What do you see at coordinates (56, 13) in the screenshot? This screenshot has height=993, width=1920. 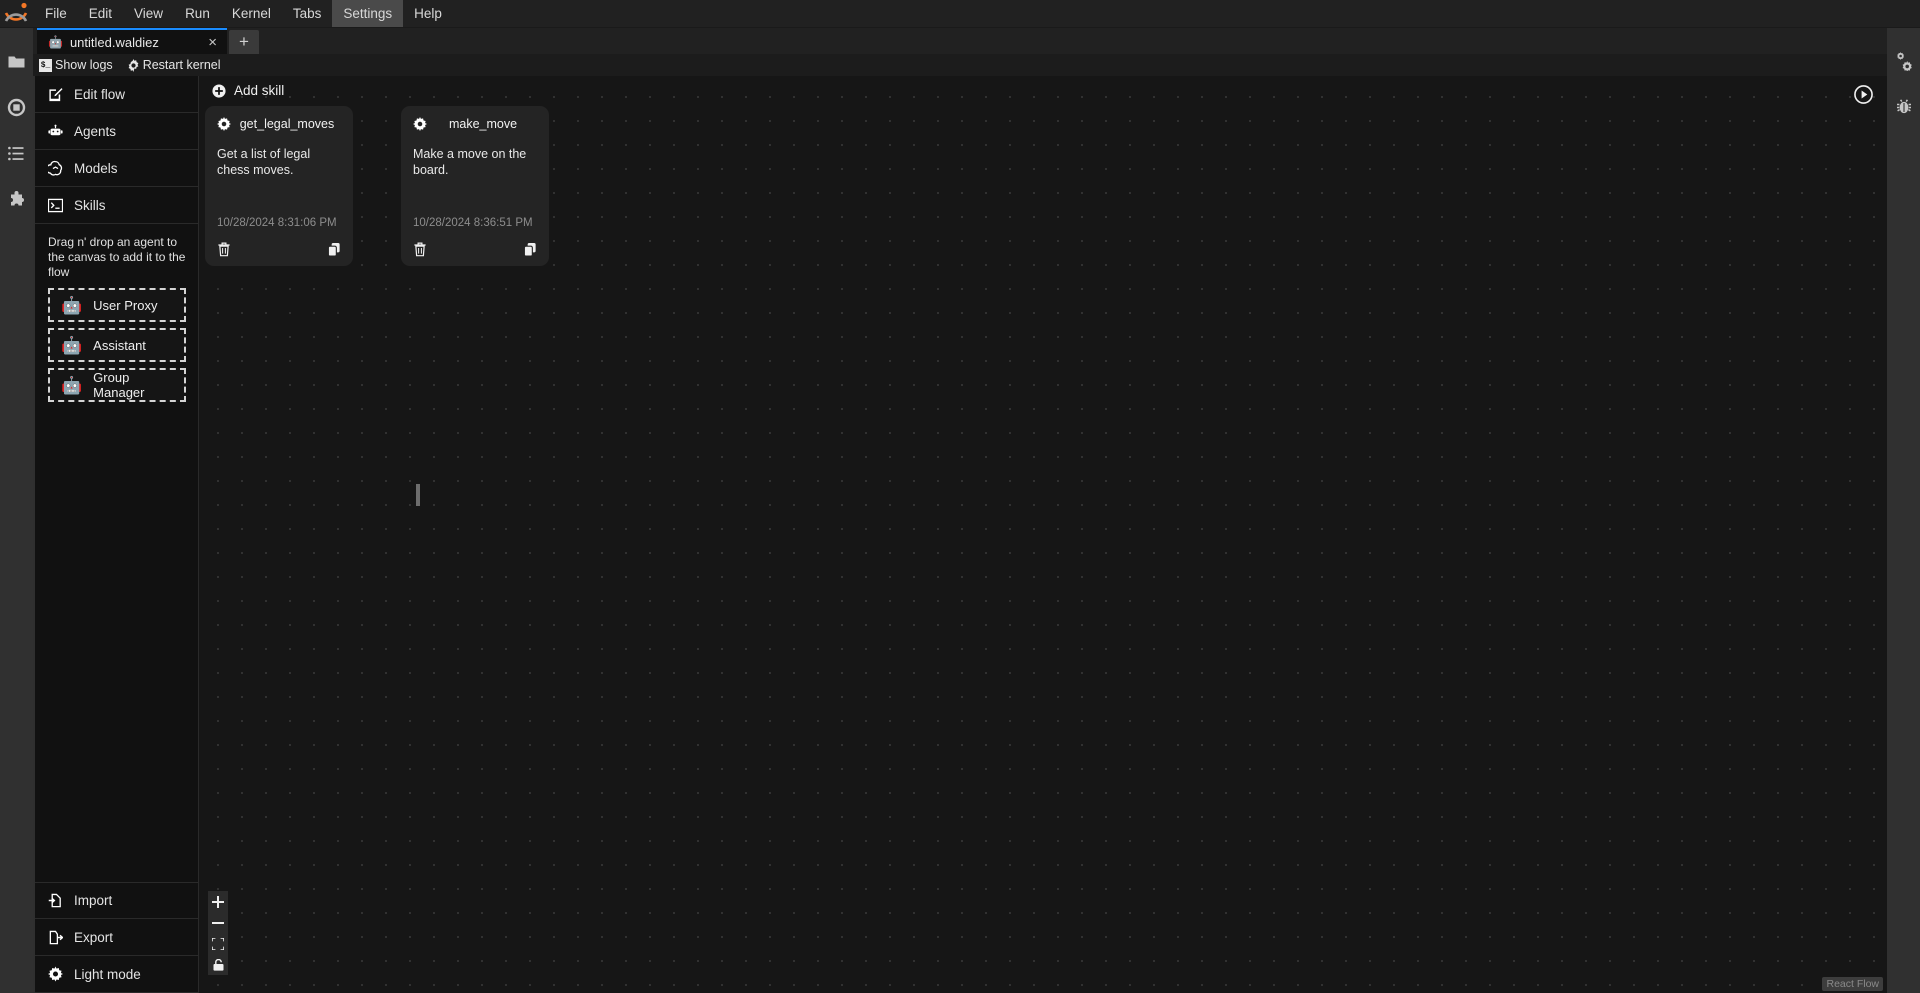 I see `menu-file: File` at bounding box center [56, 13].